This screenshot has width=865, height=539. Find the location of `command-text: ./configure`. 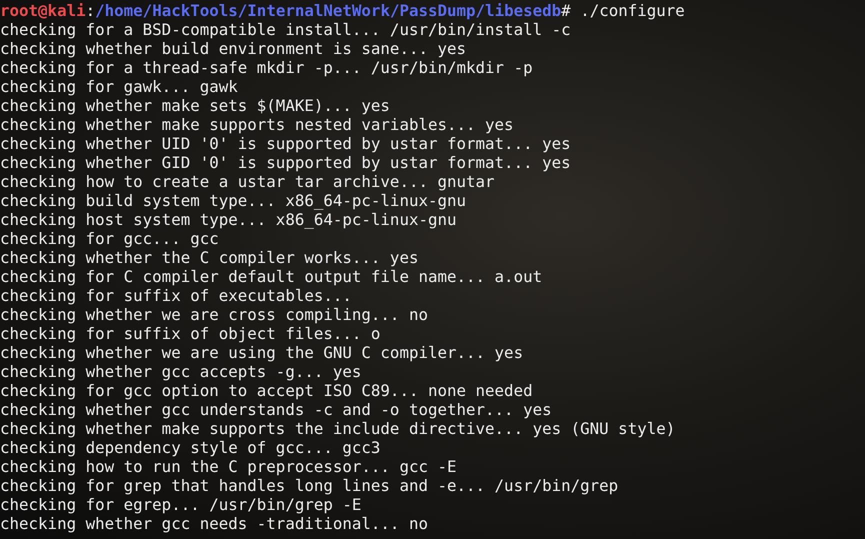

command-text: ./configure is located at coordinates (632, 10).